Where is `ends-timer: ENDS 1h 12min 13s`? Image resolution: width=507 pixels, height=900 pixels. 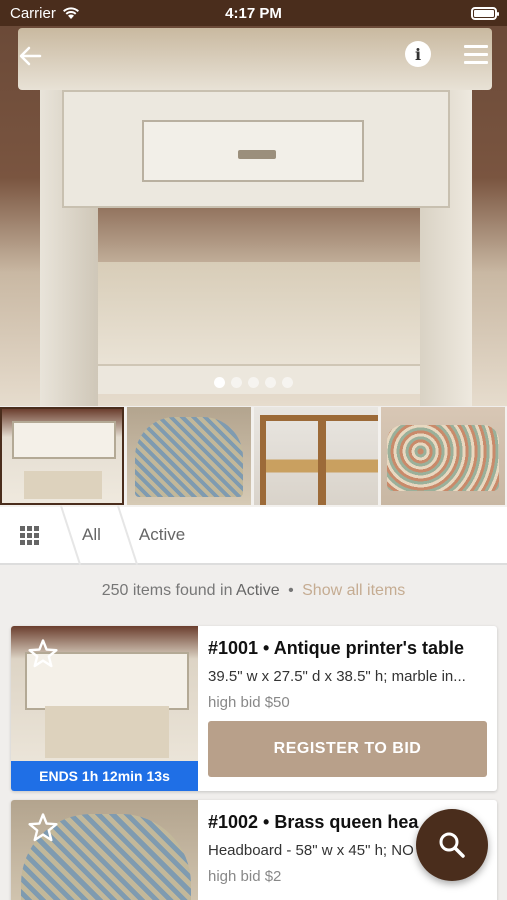
ends-timer: ENDS 1h 12min 13s is located at coordinates (104, 776).